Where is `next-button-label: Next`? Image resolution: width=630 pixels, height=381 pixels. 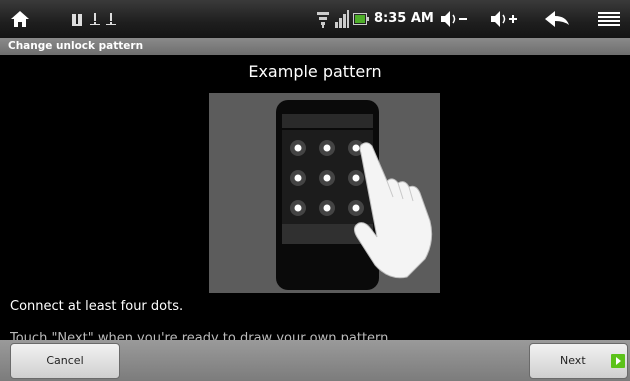 next-button-label: Next is located at coordinates (573, 360).